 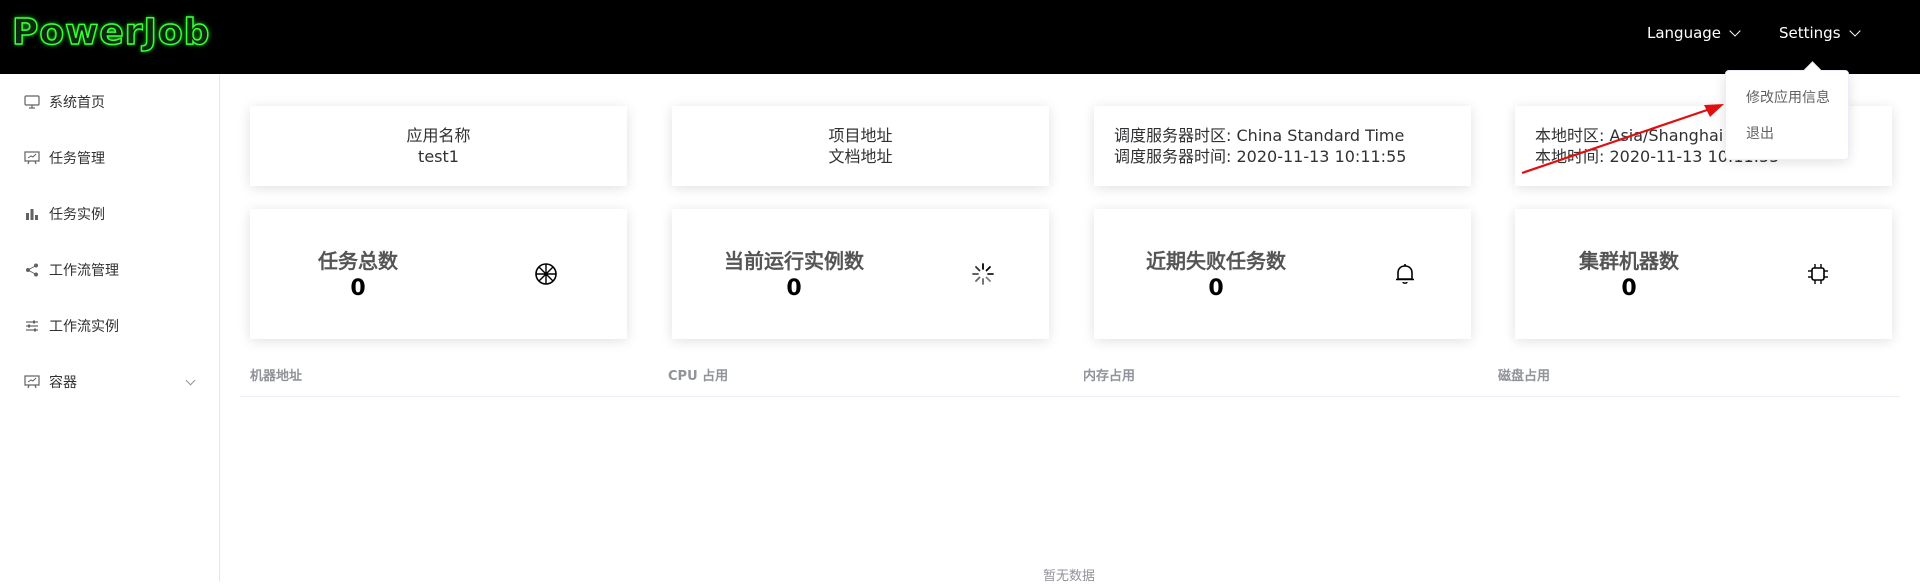 I want to click on annotation-arrow, so click(x=1622, y=139).